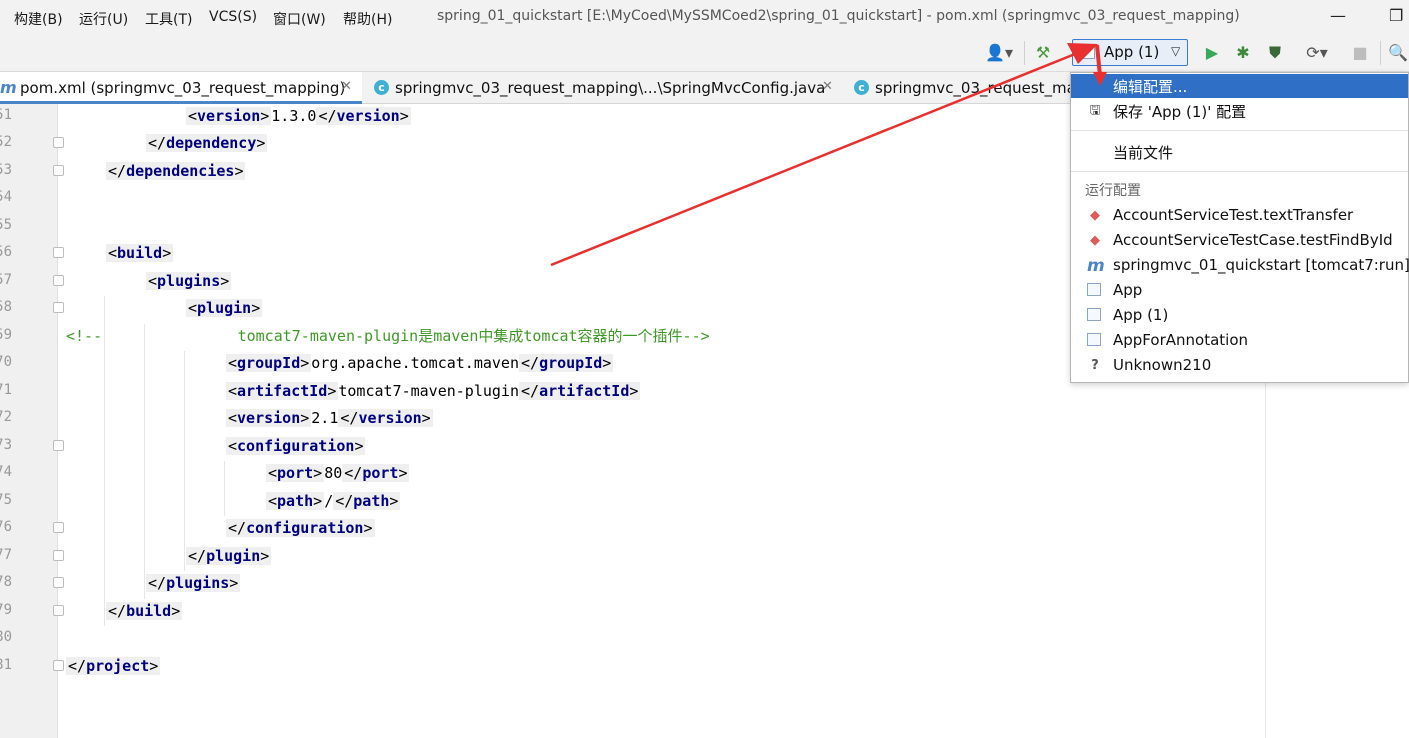 This screenshot has width=1409, height=738. Describe the element at coordinates (6, 555) in the screenshot. I see `line-number: 77` at that location.